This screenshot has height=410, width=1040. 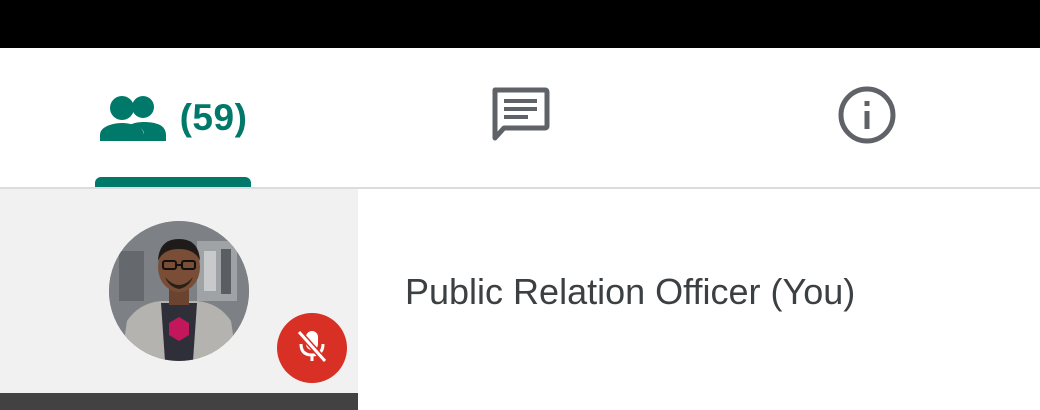 I want to click on mic-muted-badge, so click(x=312, y=348).